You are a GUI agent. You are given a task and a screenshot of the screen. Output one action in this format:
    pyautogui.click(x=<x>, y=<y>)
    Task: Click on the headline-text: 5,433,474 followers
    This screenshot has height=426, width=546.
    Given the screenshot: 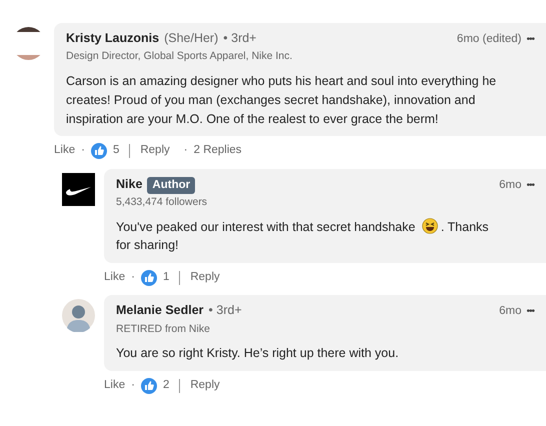 What is the action you would take?
    pyautogui.click(x=162, y=202)
    